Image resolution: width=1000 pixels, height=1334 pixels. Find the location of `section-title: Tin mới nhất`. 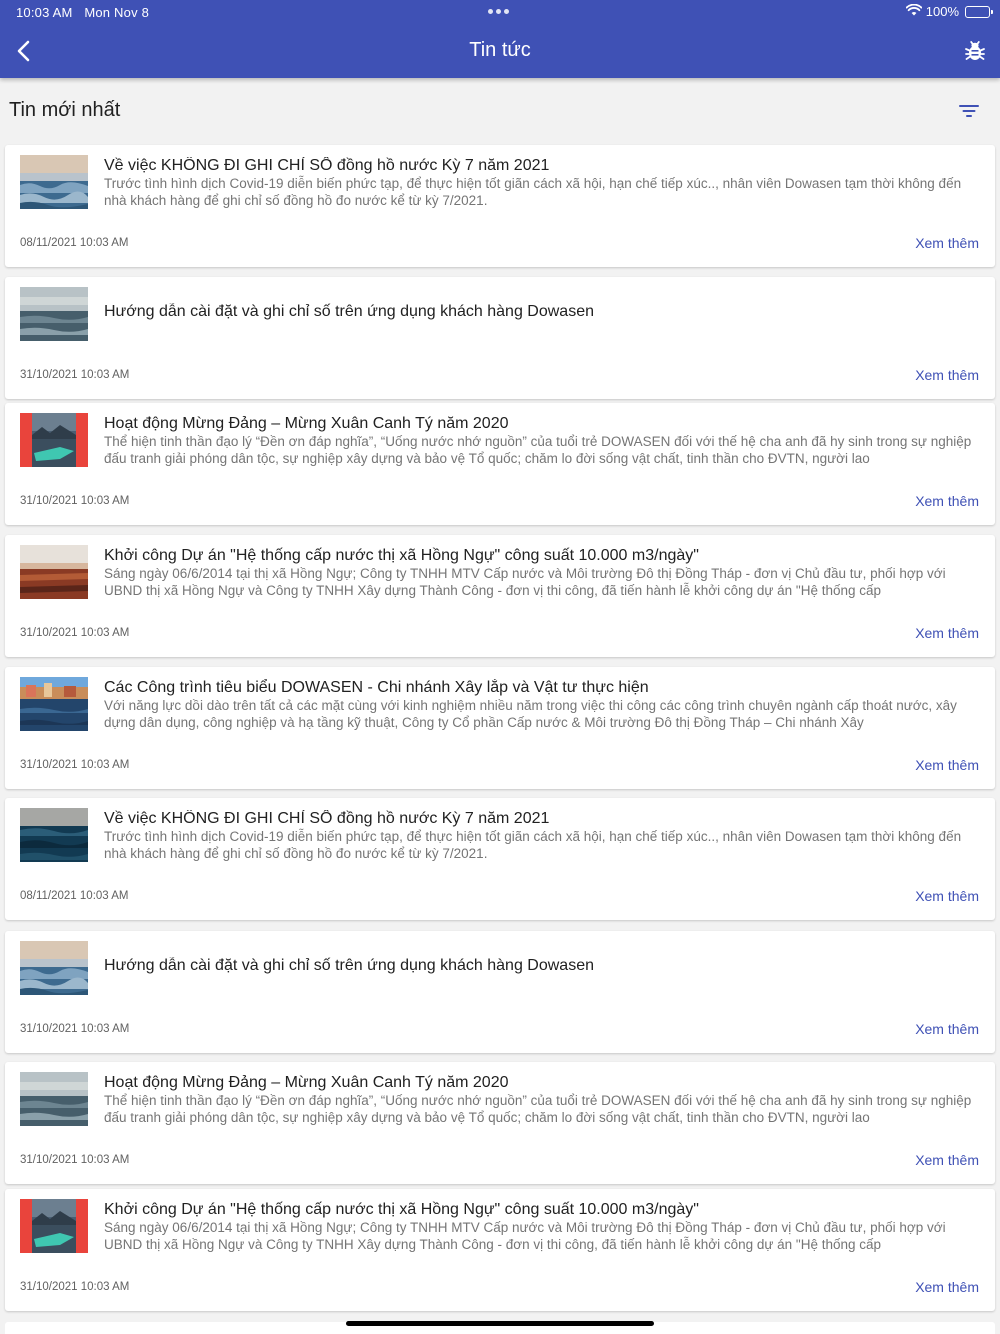

section-title: Tin mới nhất is located at coordinates (65, 110).